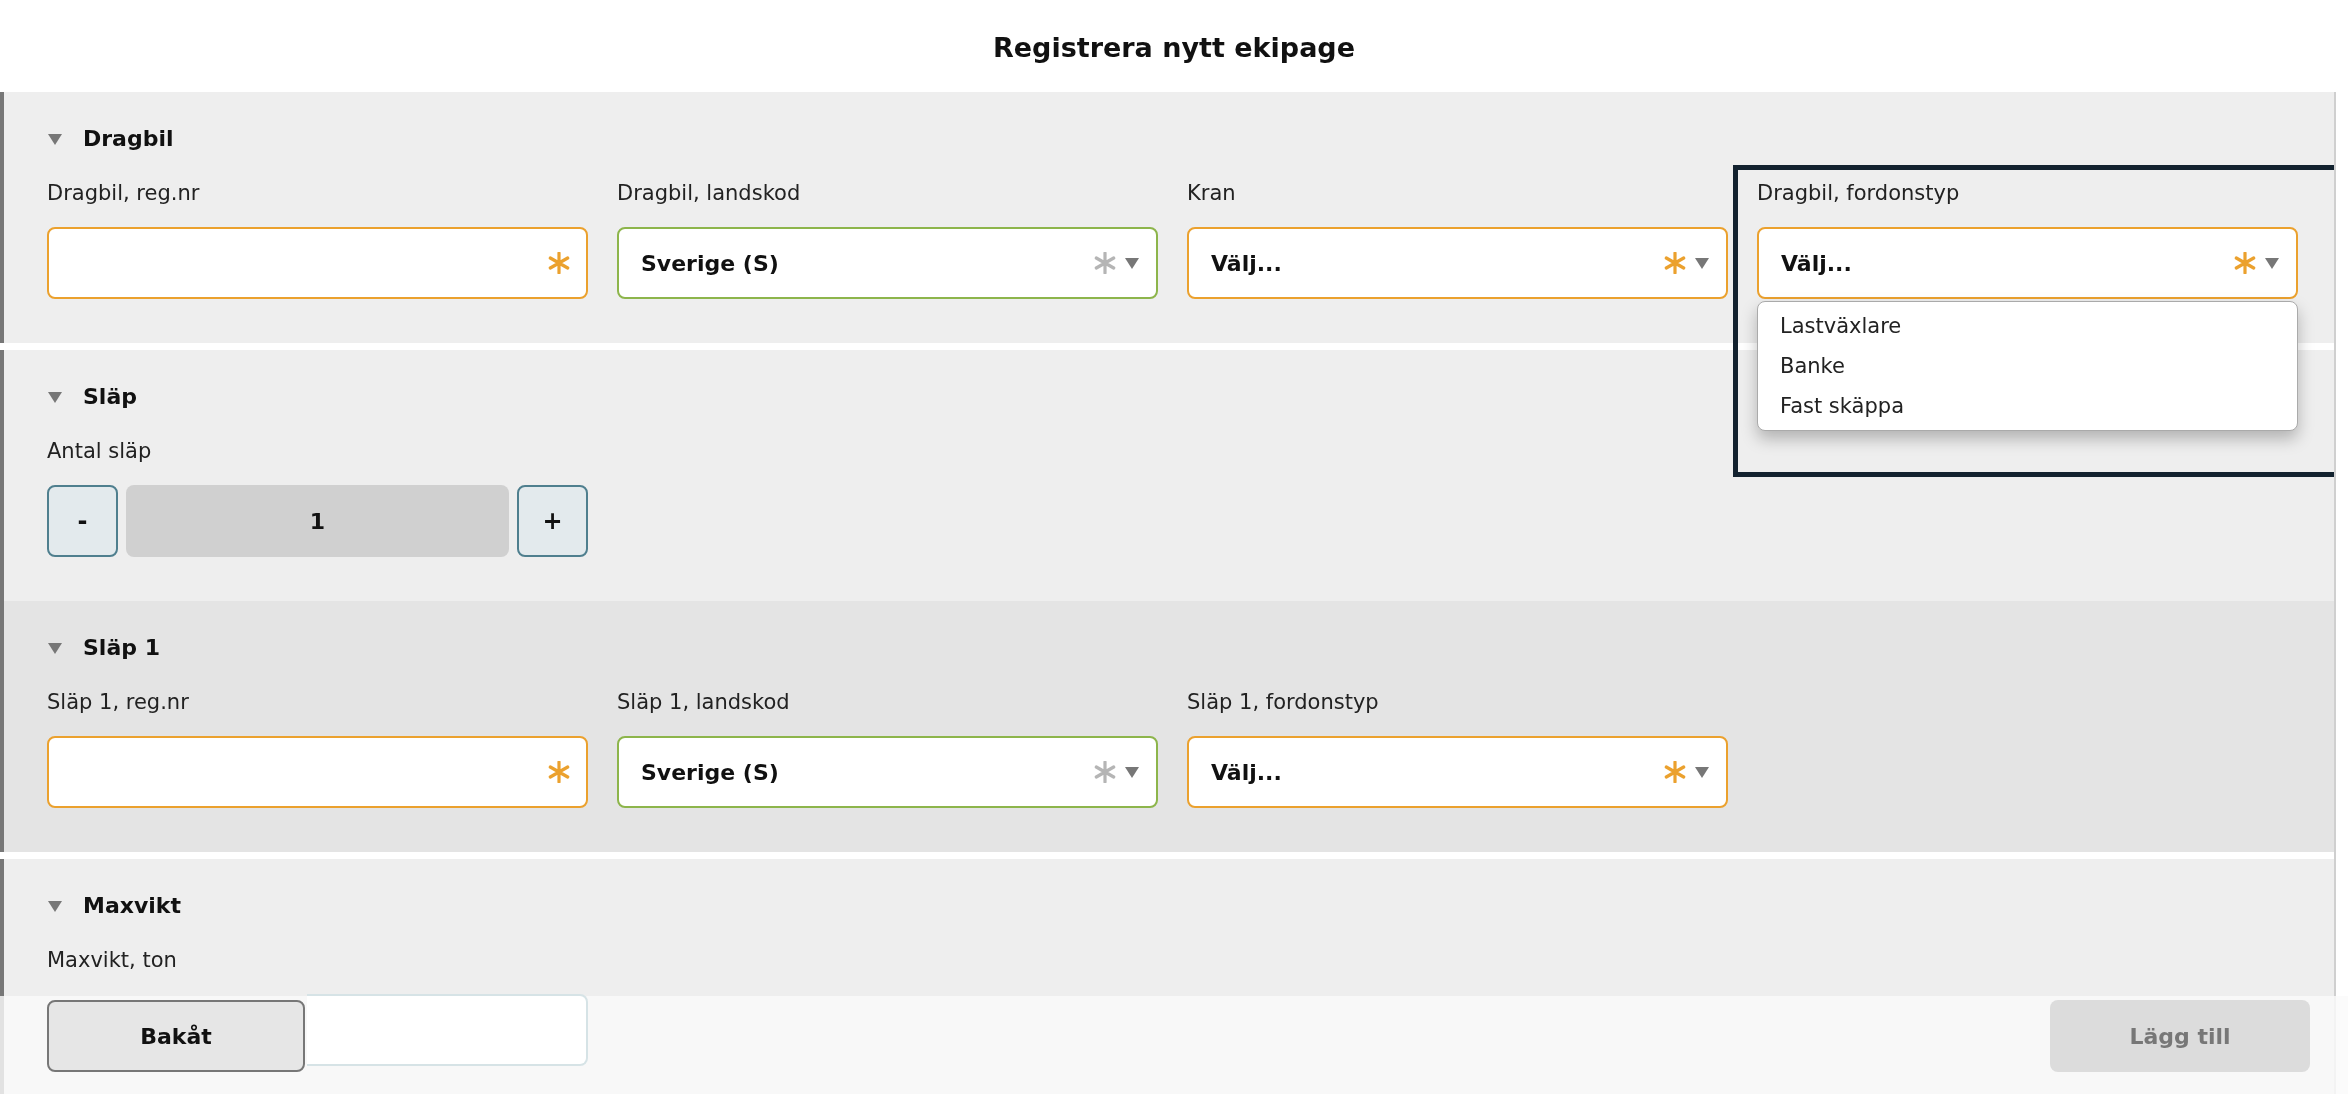 Image resolution: width=2348 pixels, height=1094 pixels. Describe the element at coordinates (447, 1030) in the screenshot. I see `input-field` at that location.